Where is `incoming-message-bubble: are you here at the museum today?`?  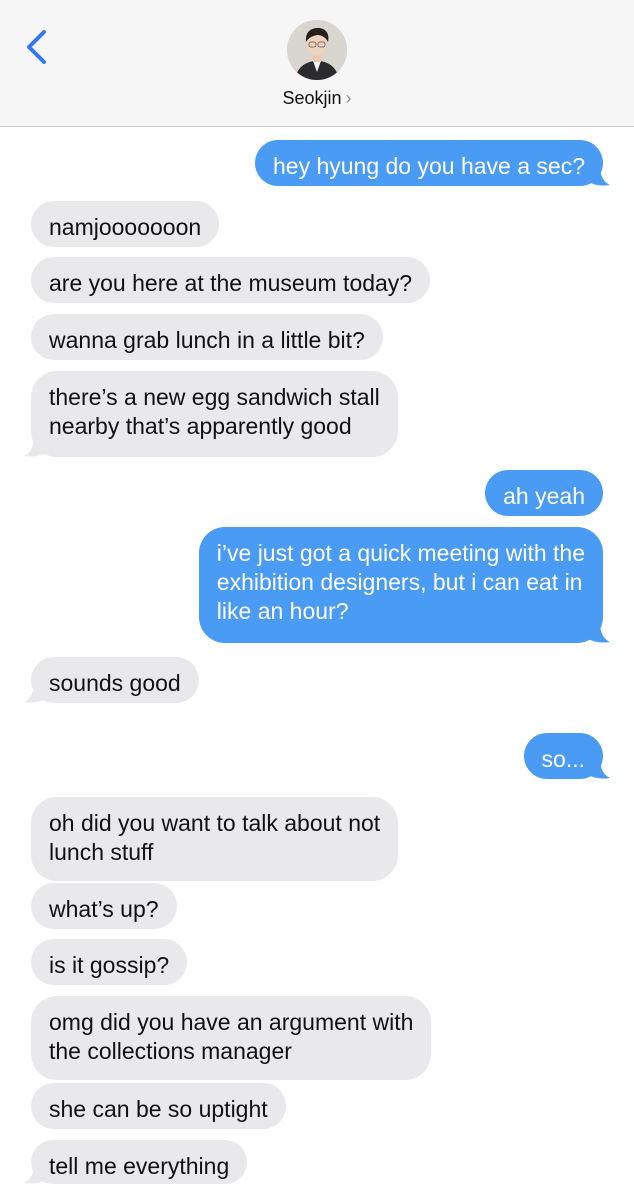
incoming-message-bubble: are you here at the museum today? is located at coordinates (231, 280).